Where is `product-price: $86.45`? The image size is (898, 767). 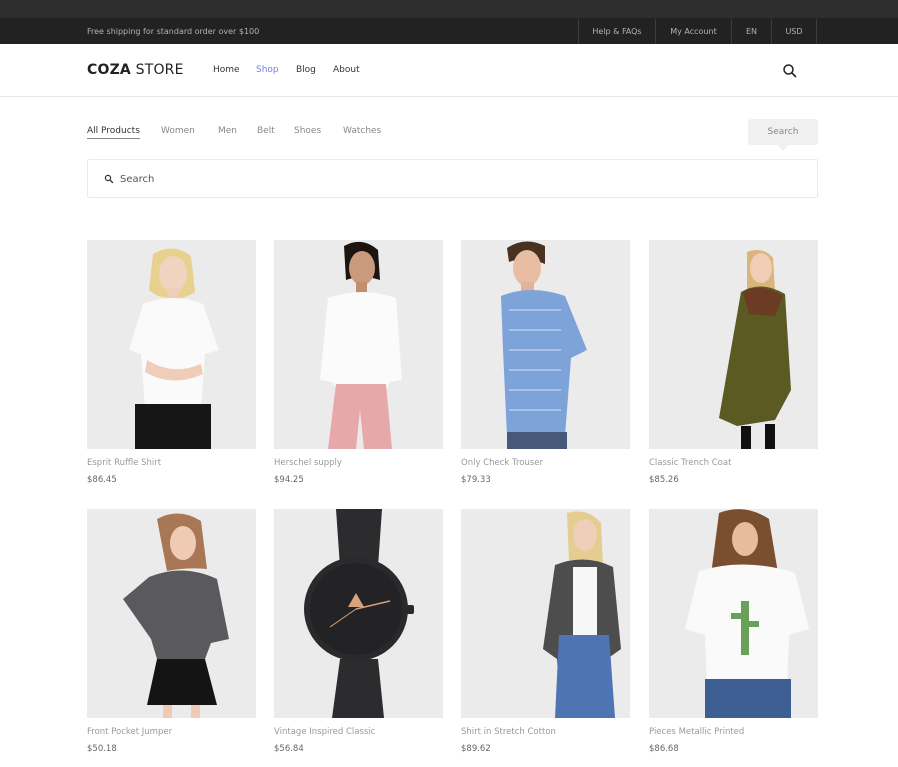
product-price: $86.45 is located at coordinates (102, 480).